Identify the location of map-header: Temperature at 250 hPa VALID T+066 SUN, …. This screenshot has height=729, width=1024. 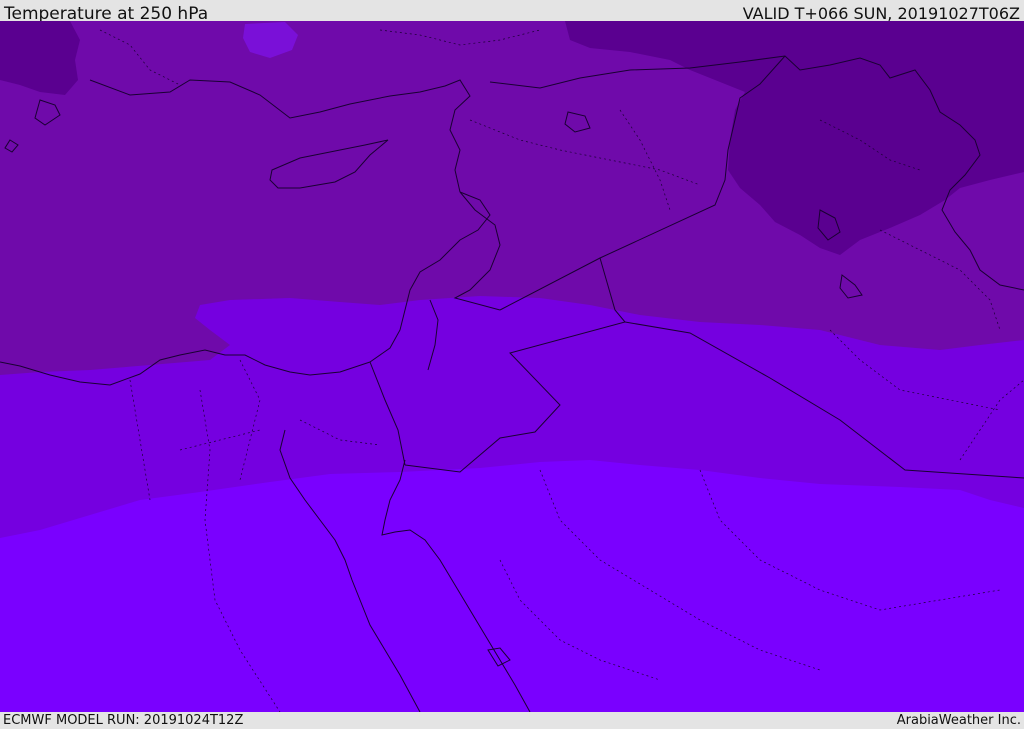
(512, 12).